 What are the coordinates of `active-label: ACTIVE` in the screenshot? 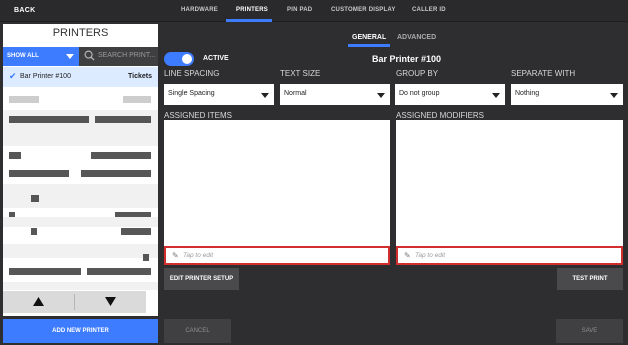 It's located at (216, 58).